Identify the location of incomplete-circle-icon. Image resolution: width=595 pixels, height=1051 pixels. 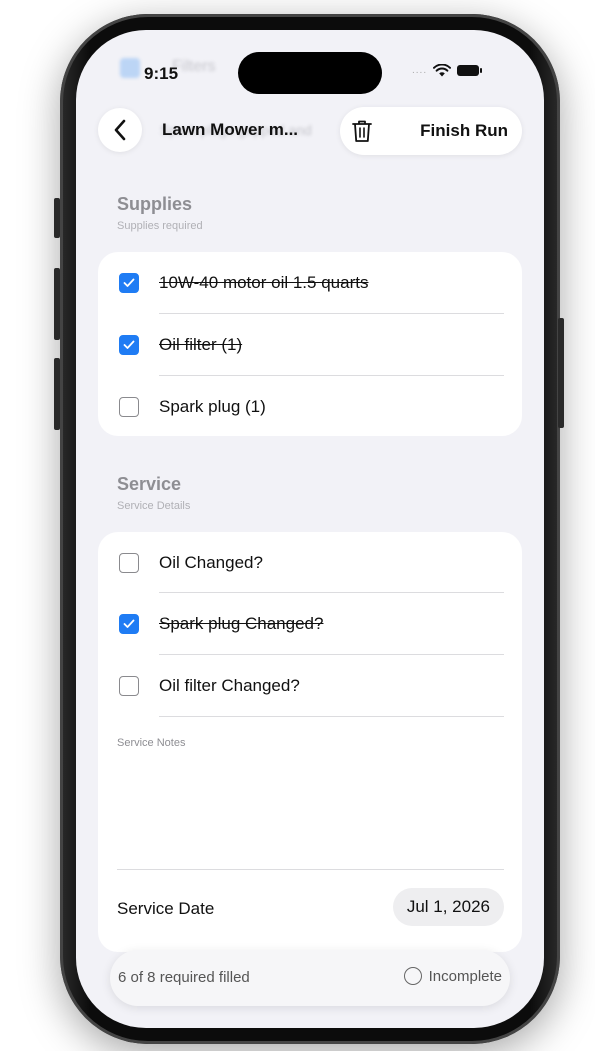
(412, 976).